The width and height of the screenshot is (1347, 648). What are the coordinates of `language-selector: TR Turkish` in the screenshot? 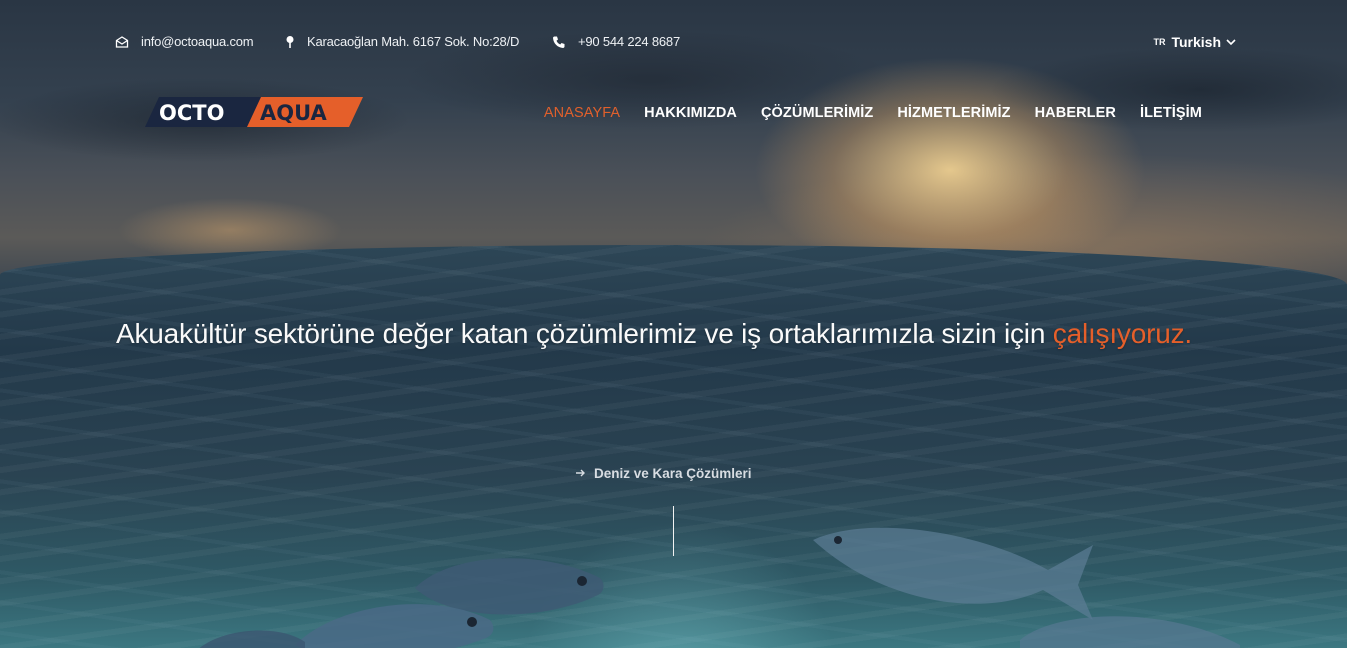 It's located at (1195, 42).